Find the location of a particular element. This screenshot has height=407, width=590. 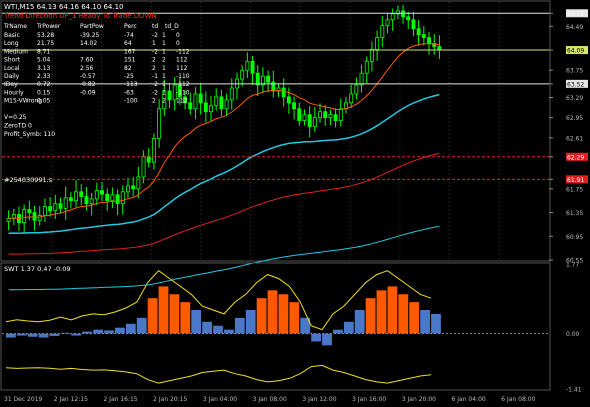

stats-header: TrPower is located at coordinates (48, 26).